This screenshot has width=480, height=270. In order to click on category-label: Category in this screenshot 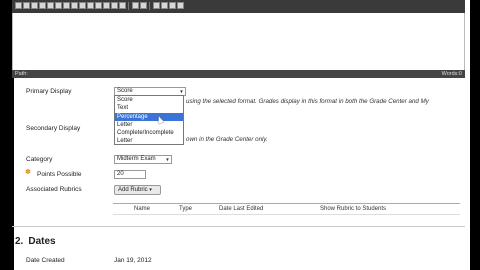, I will do `click(39, 159)`.